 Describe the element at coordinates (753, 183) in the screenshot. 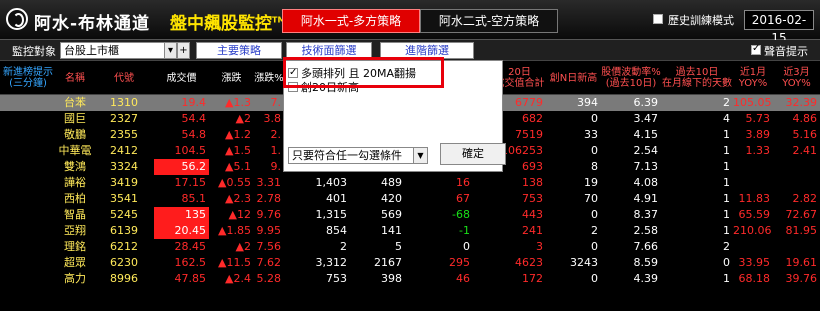

I see `cell-yoy1` at that location.